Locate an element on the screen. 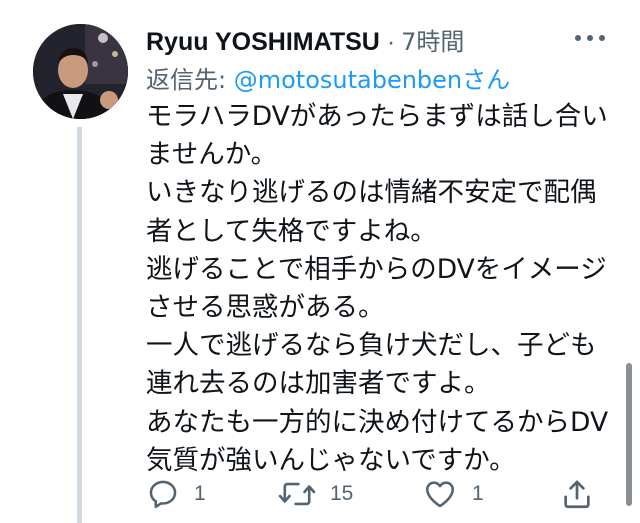 Image resolution: width=640 pixels, height=523 pixels. scrollbar is located at coordinates (629, 434).